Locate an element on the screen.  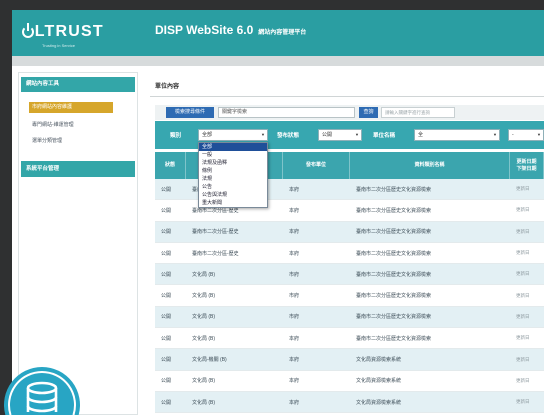
unit-select: 全 ▼ is located at coordinates (457, 135).